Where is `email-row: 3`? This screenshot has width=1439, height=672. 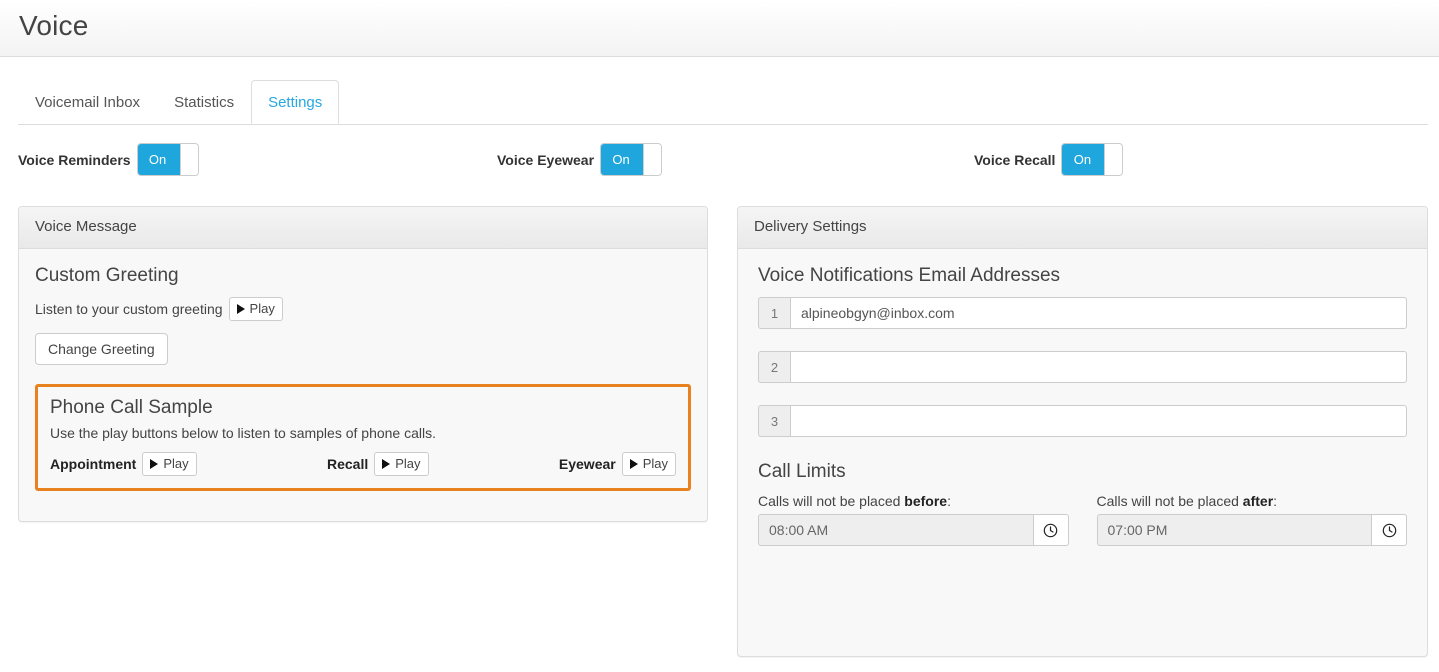 email-row: 3 is located at coordinates (1082, 421).